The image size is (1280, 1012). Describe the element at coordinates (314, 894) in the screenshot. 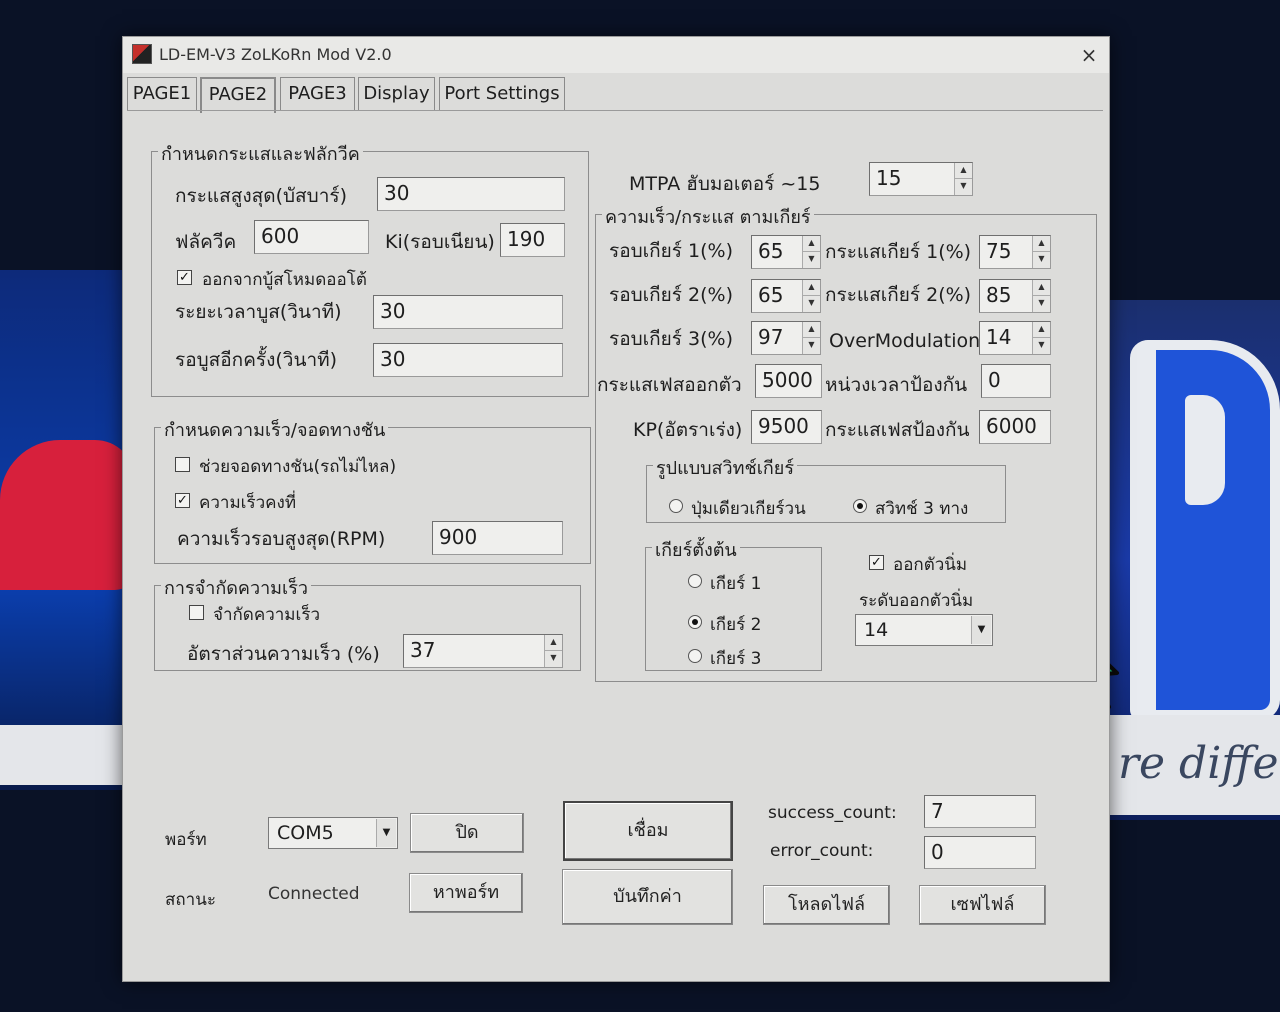

I see `status-value: Connected` at that location.